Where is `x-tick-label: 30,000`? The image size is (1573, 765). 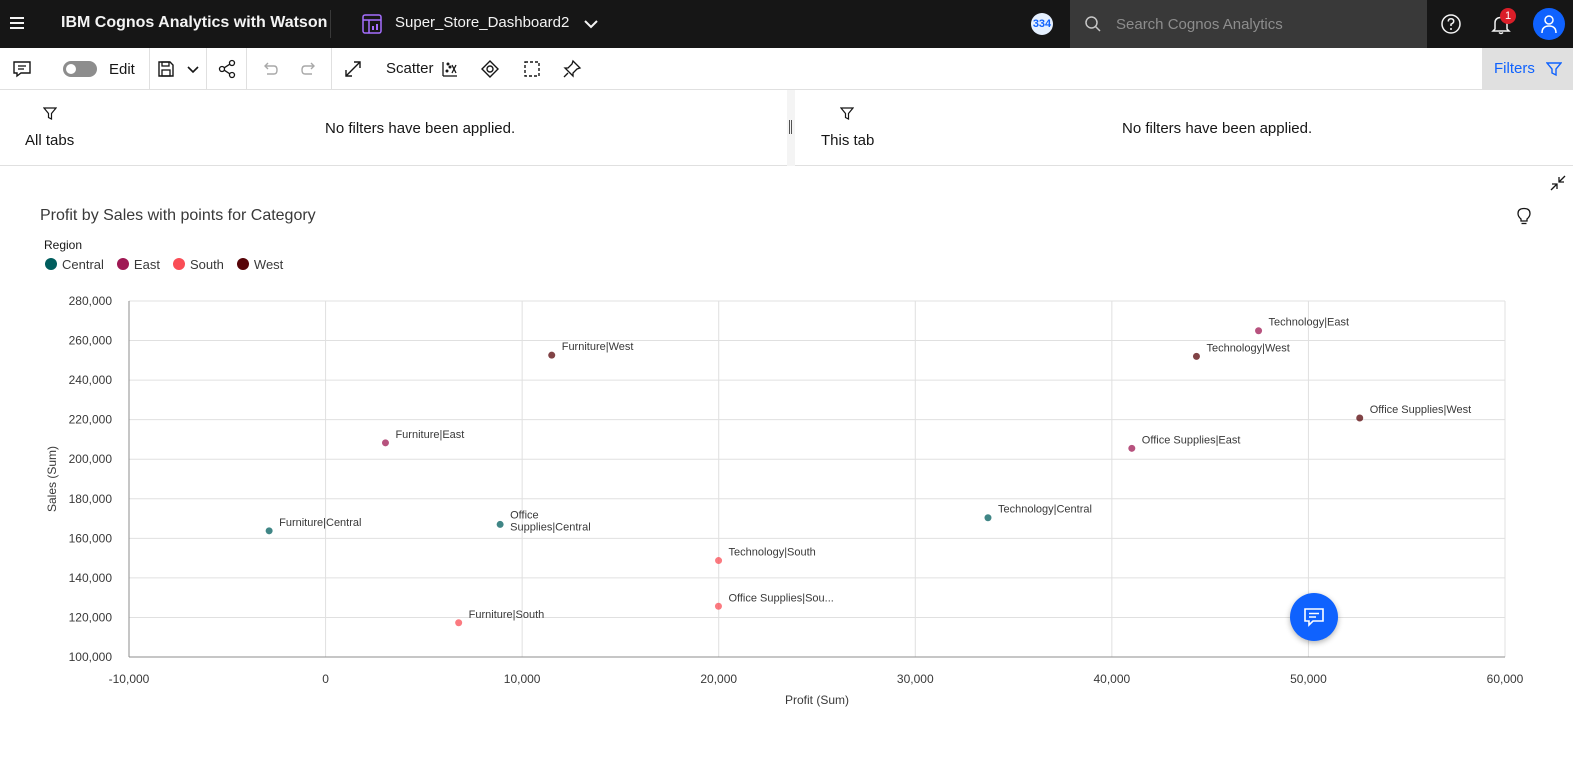 x-tick-label: 30,000 is located at coordinates (915, 679).